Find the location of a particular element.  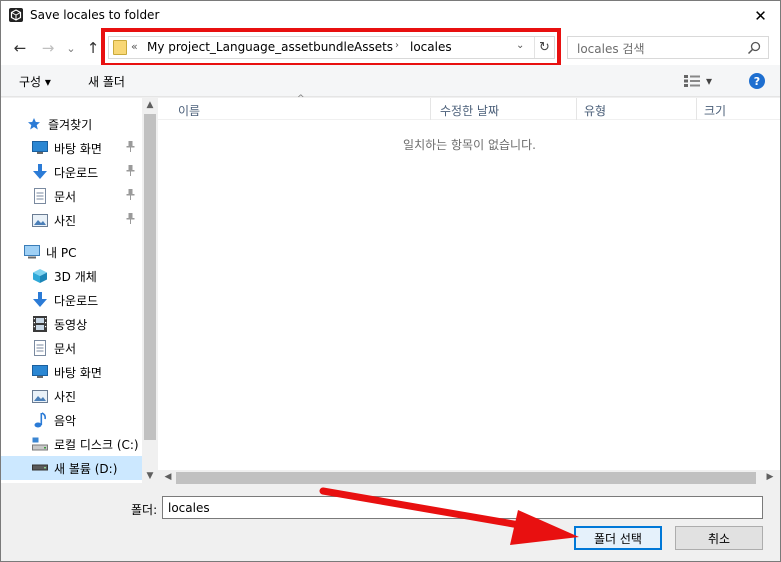

close-icon: ✕ is located at coordinates (760, 15).